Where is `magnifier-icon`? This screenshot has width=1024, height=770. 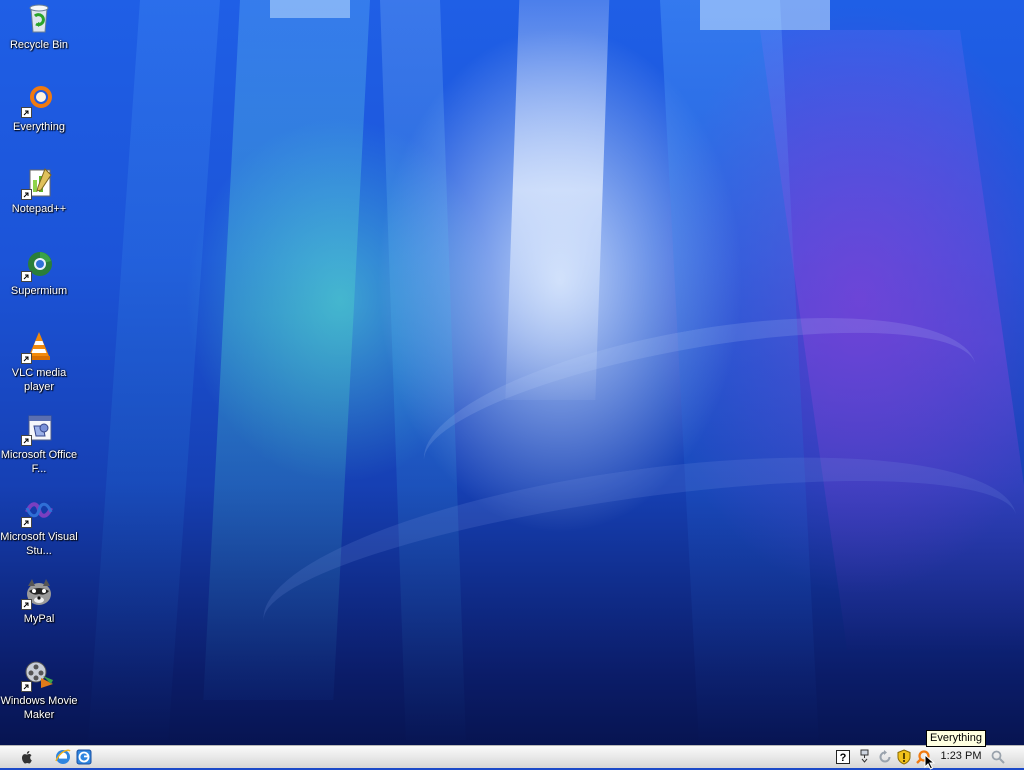
magnifier-icon is located at coordinates (998, 757).